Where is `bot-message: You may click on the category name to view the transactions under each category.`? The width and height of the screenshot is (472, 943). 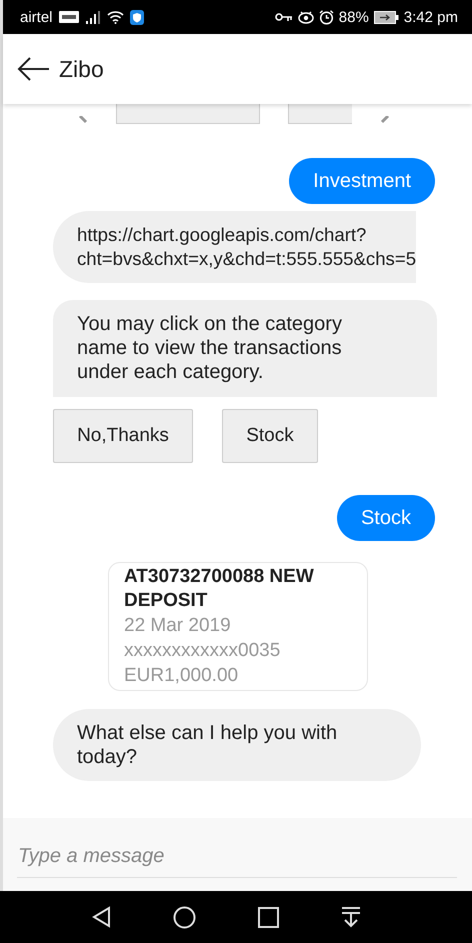 bot-message: You may click on the category name to view the transactions under each category. is located at coordinates (245, 348).